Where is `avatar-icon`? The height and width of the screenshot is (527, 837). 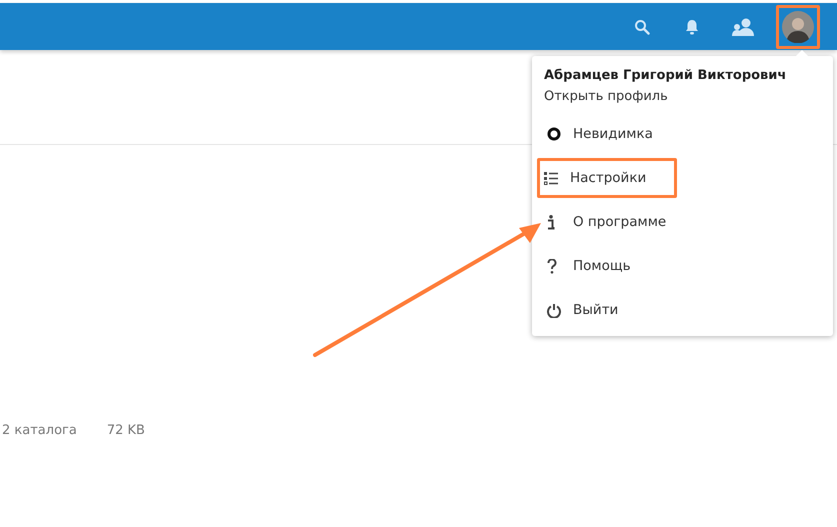 avatar-icon is located at coordinates (798, 26).